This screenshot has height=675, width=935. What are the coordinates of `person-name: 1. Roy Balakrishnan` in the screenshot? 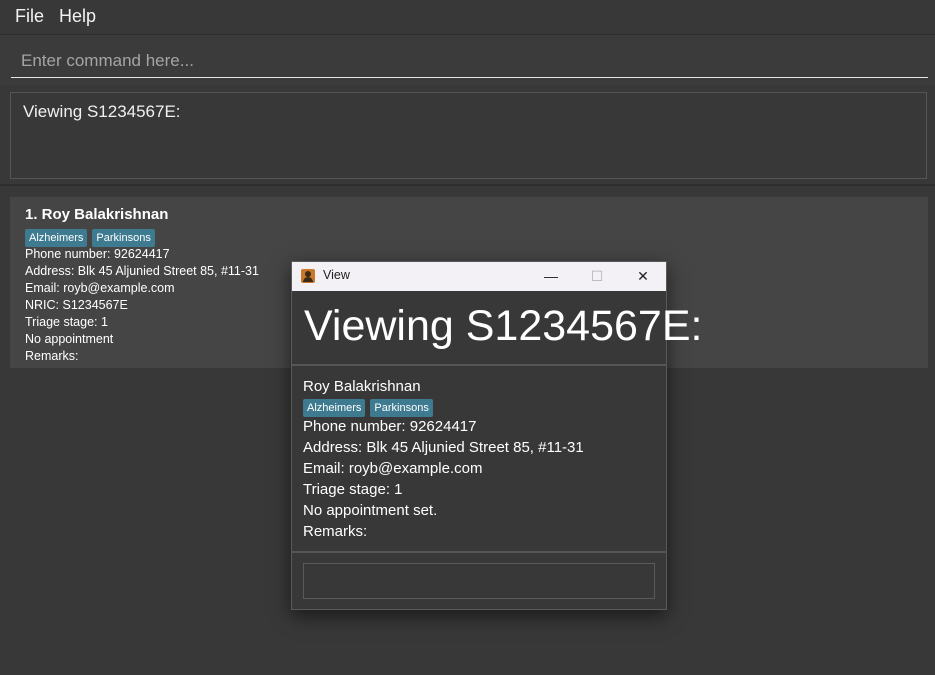 It's located at (97, 214).